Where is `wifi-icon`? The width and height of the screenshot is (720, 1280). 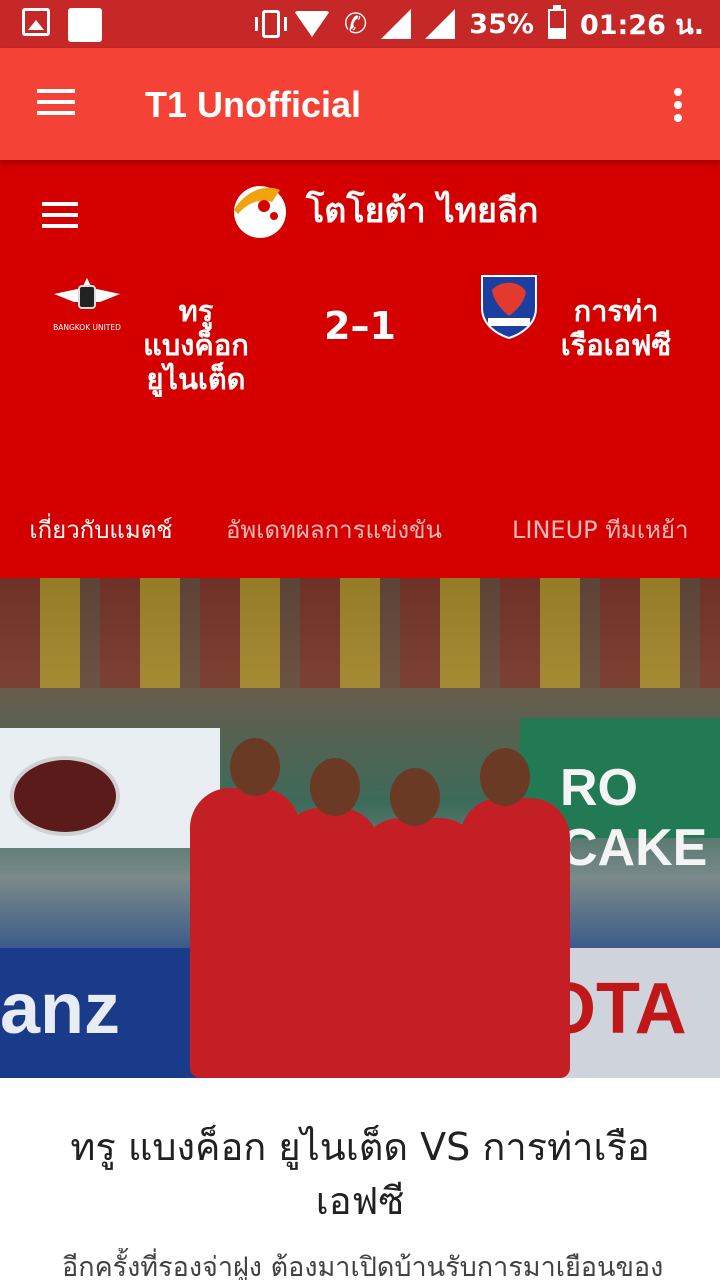
wifi-icon is located at coordinates (311, 24).